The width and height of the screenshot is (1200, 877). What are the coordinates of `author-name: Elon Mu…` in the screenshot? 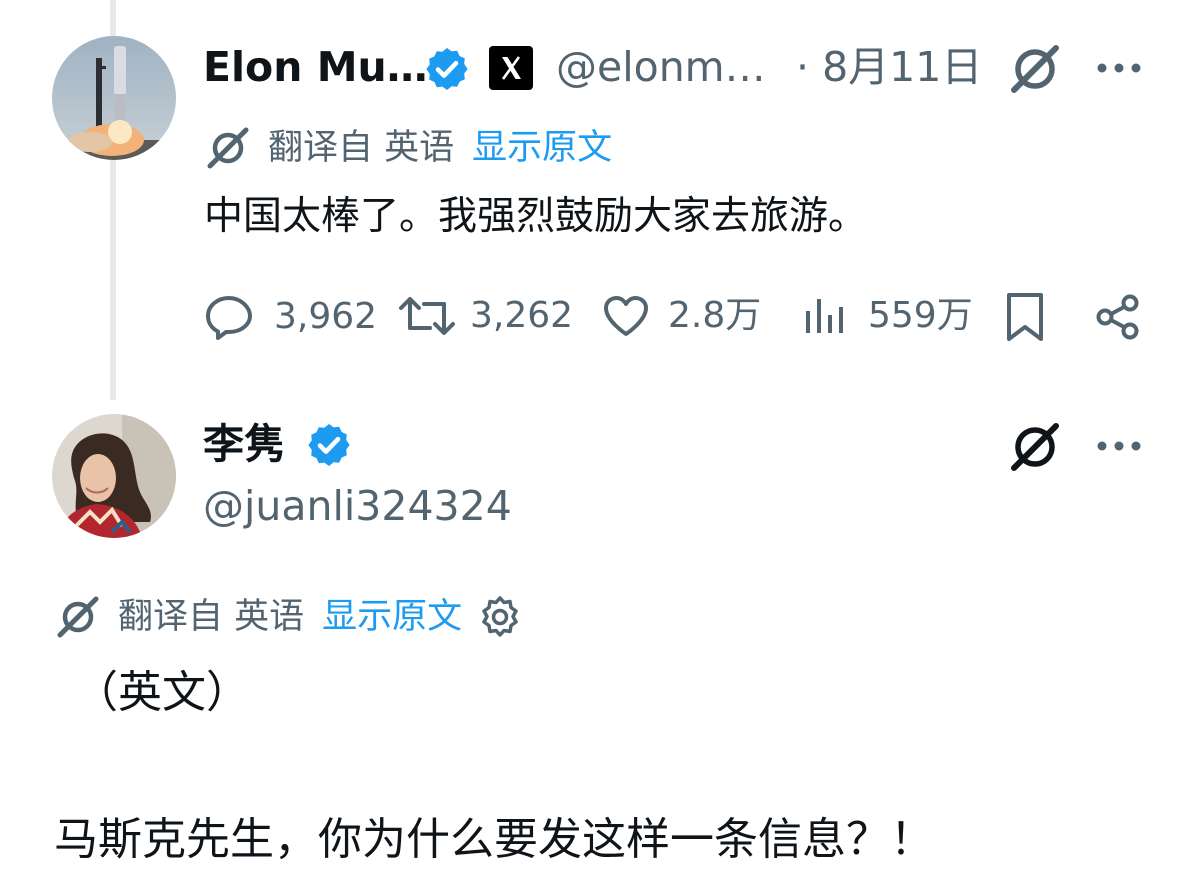 It's located at (315, 67).